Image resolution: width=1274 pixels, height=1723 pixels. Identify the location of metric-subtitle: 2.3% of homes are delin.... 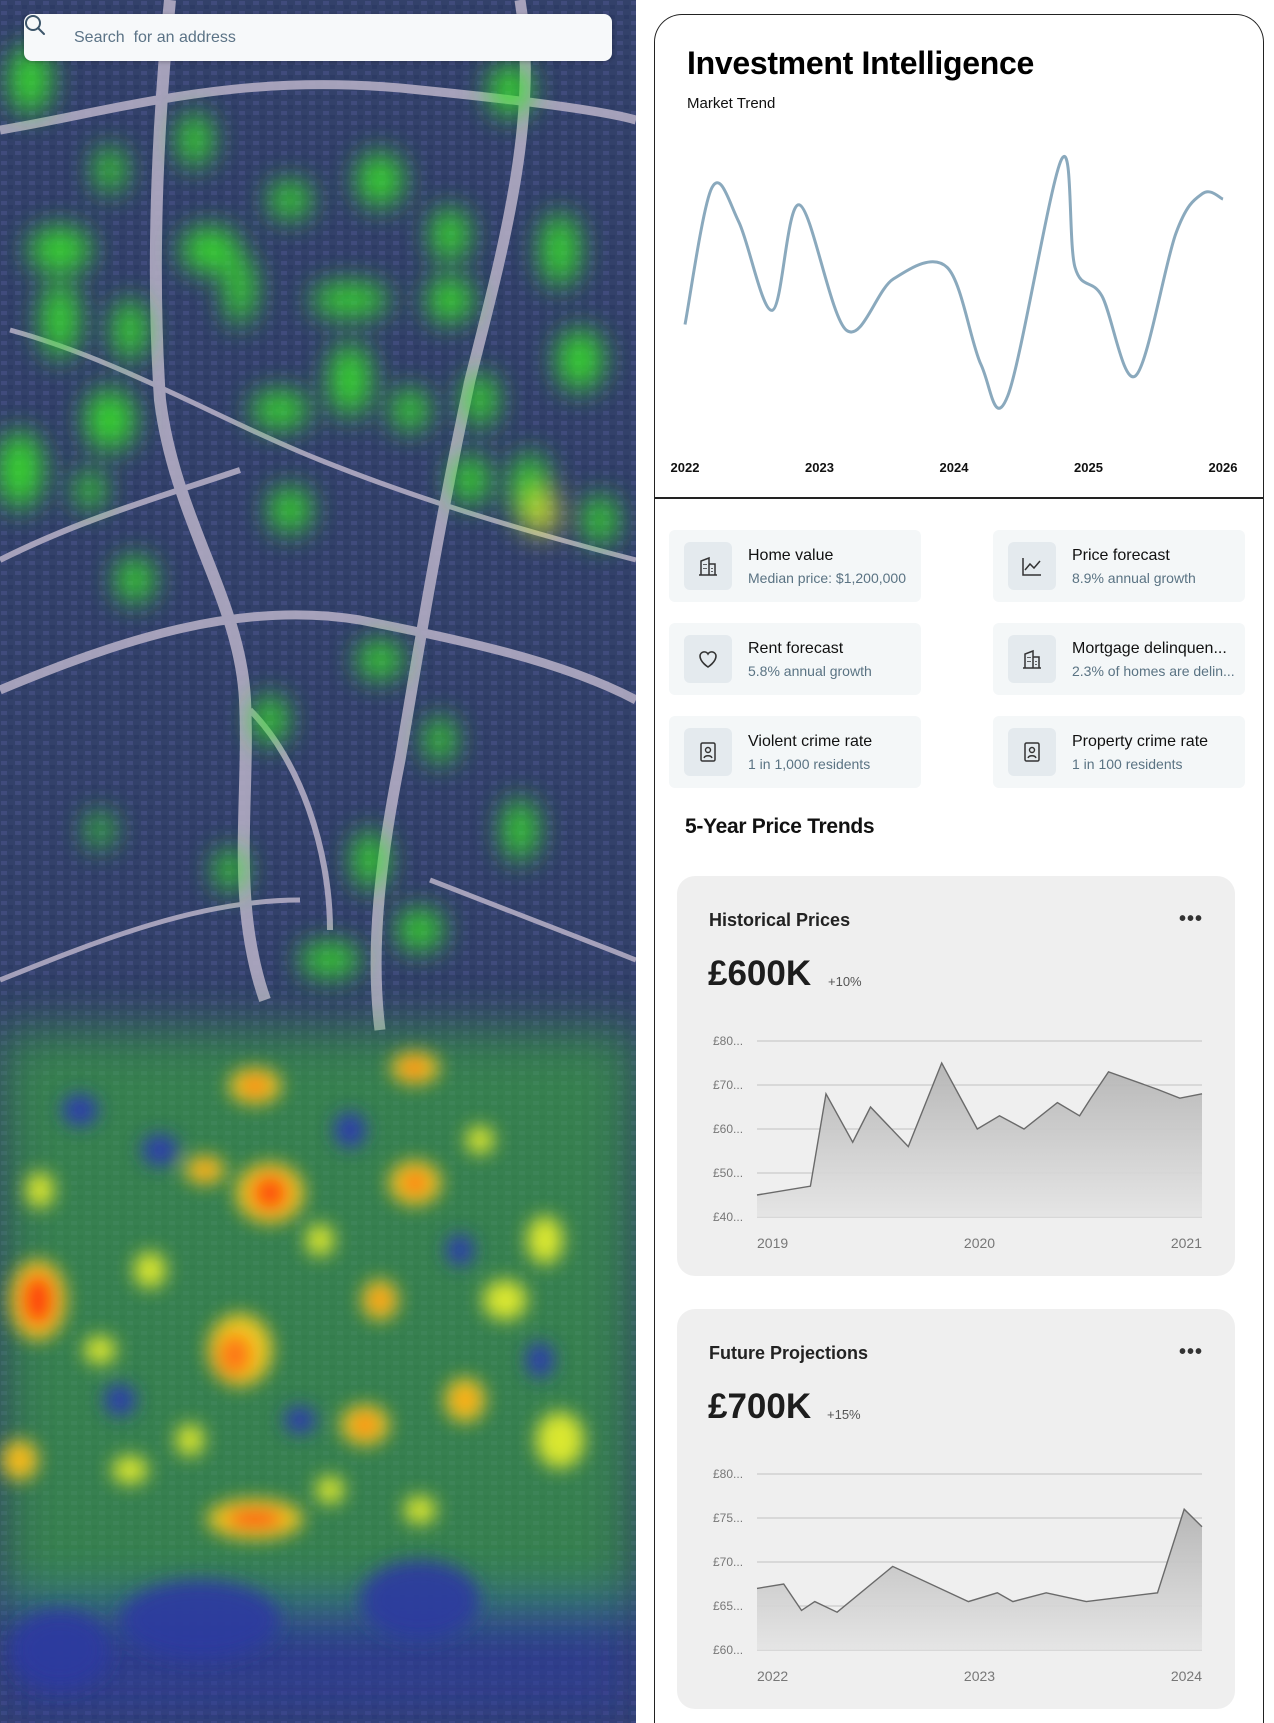
(1153, 670).